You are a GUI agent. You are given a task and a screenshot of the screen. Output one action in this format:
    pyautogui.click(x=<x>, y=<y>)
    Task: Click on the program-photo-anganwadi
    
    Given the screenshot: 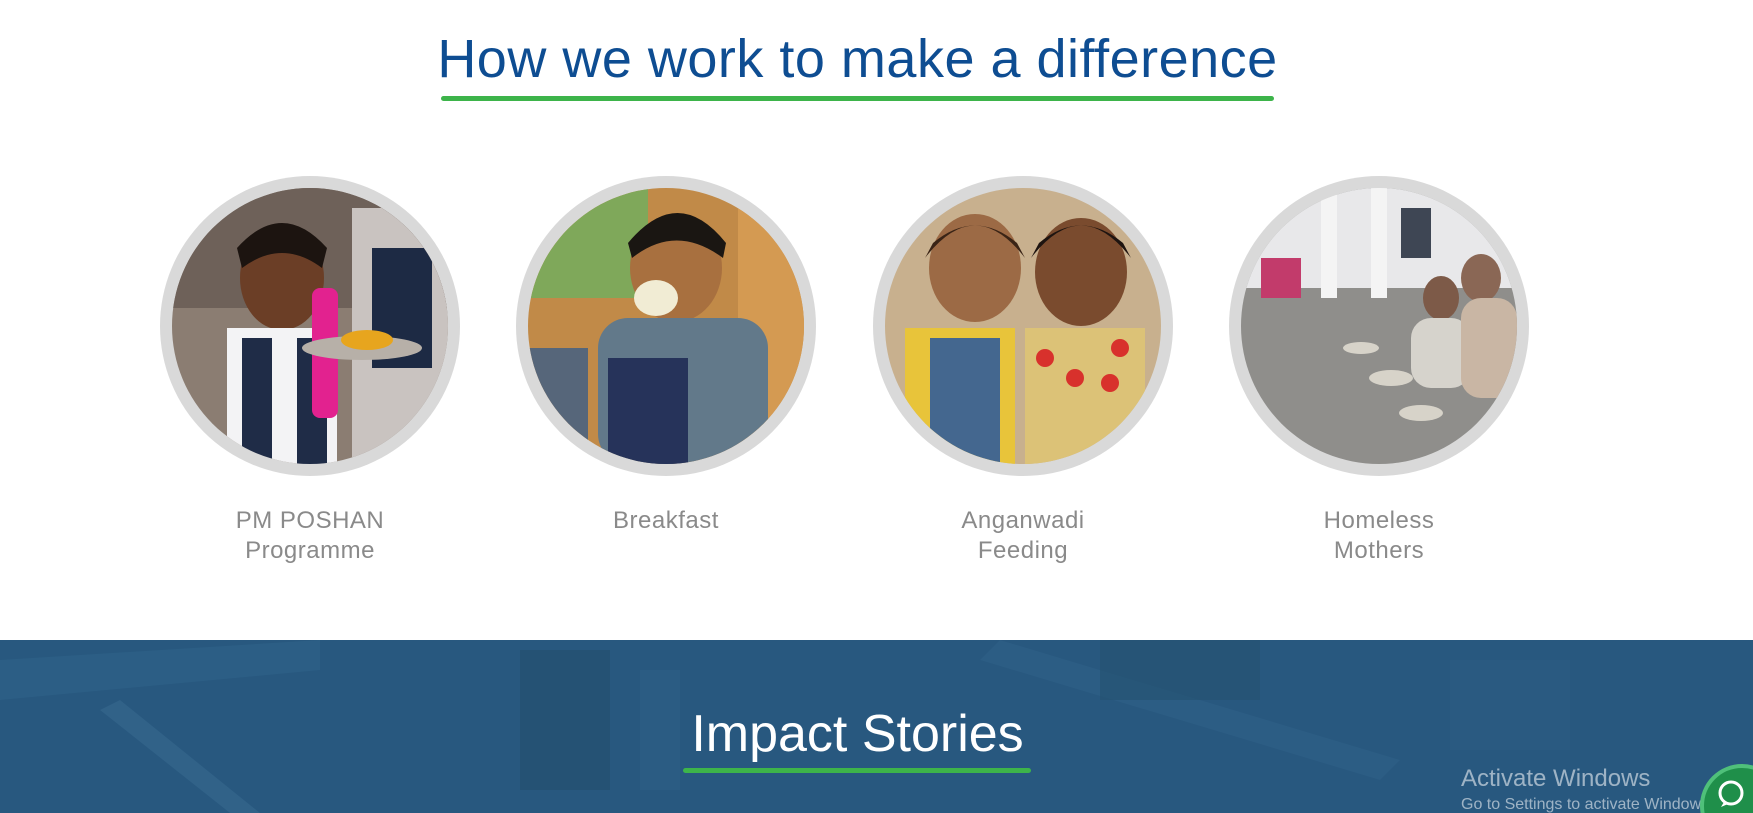 What is the action you would take?
    pyautogui.click(x=1023, y=326)
    